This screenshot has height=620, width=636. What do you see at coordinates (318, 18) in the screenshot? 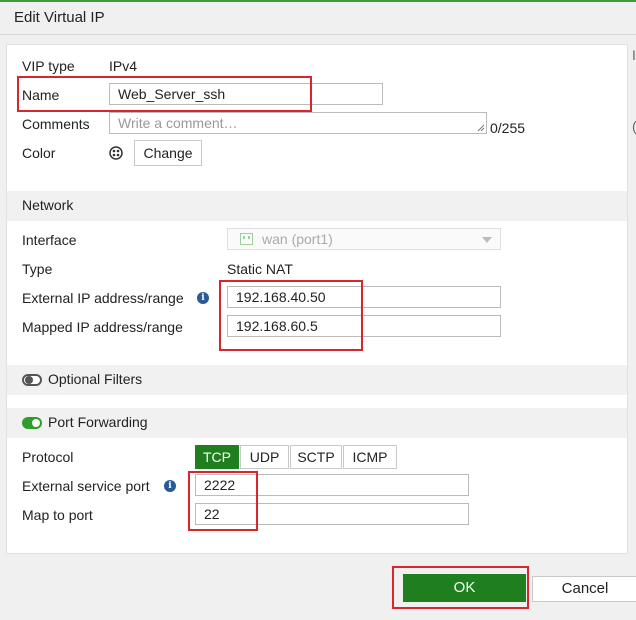
I see `dialog-header: Edit Virtual IP` at bounding box center [318, 18].